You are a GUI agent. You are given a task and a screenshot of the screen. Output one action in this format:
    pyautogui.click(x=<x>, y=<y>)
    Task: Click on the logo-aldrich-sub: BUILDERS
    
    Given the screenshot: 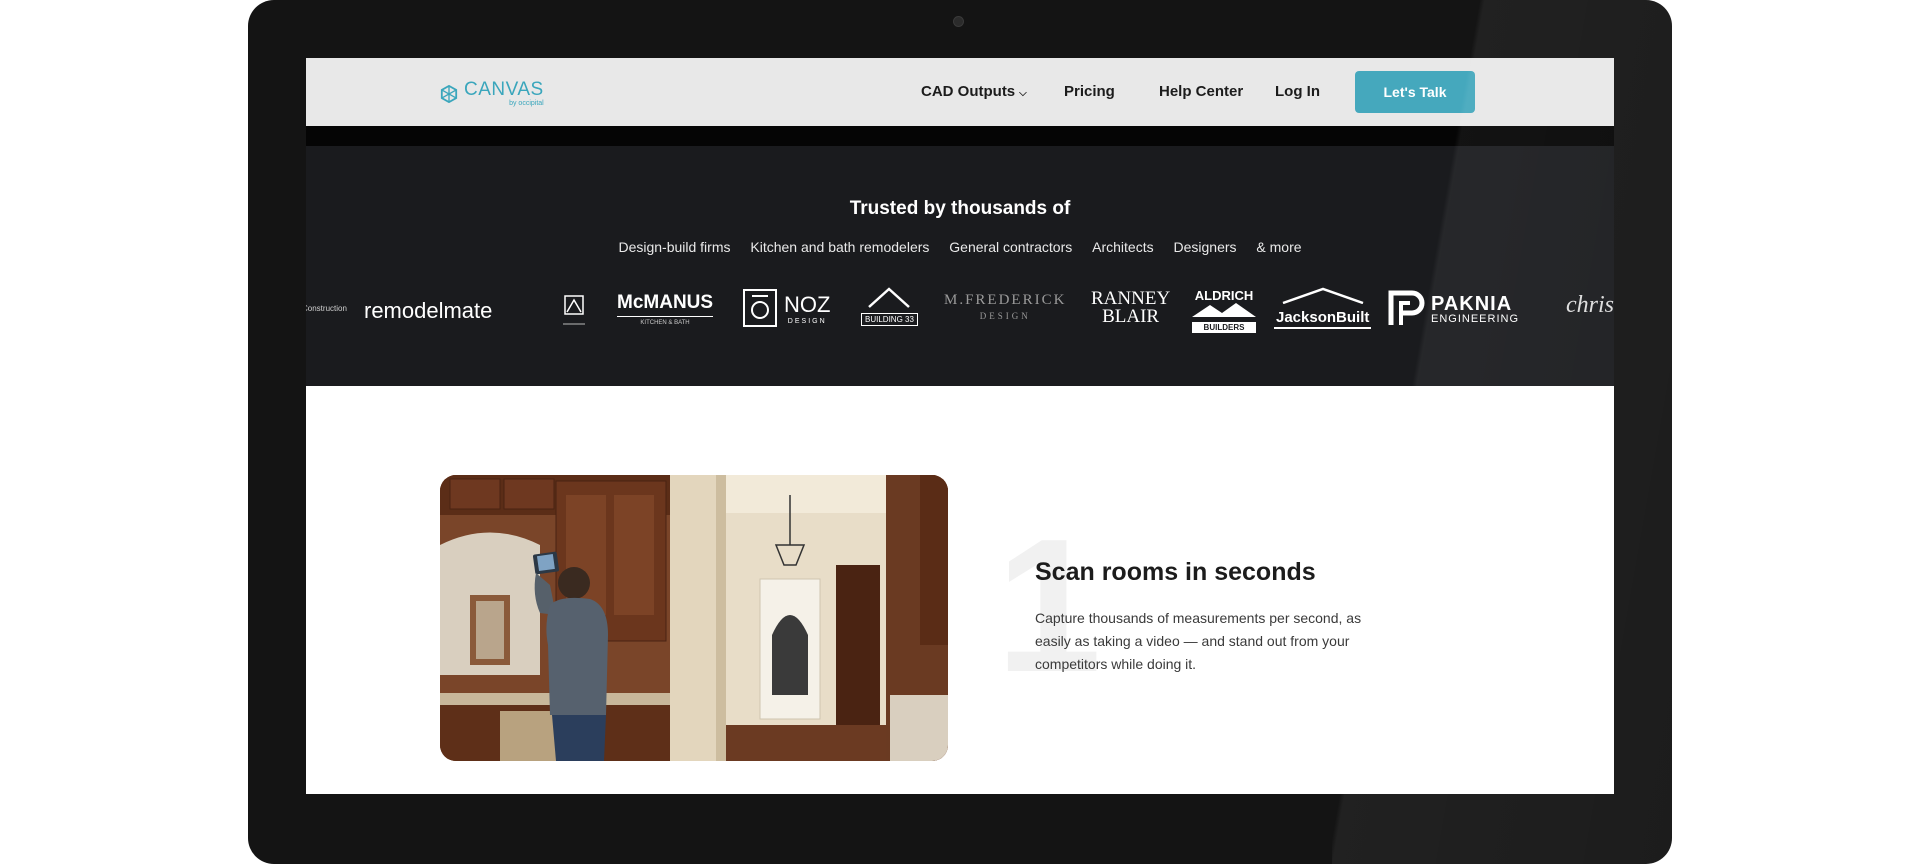 What is the action you would take?
    pyautogui.click(x=1224, y=327)
    